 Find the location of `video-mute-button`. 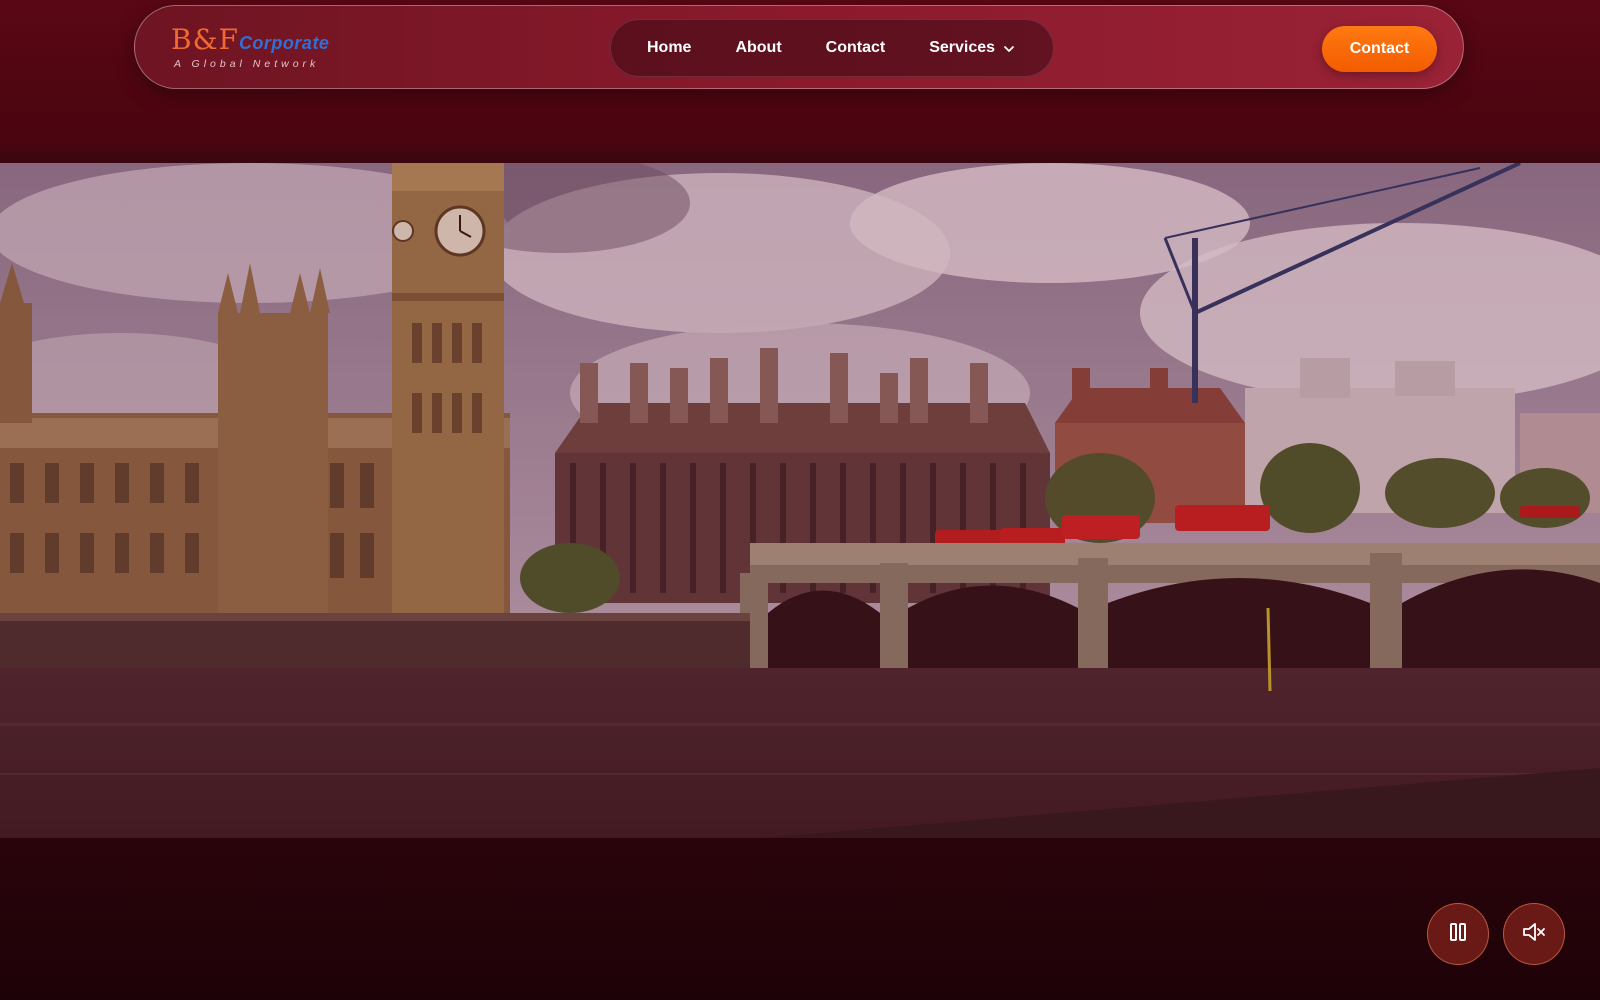

video-mute-button is located at coordinates (1534, 934).